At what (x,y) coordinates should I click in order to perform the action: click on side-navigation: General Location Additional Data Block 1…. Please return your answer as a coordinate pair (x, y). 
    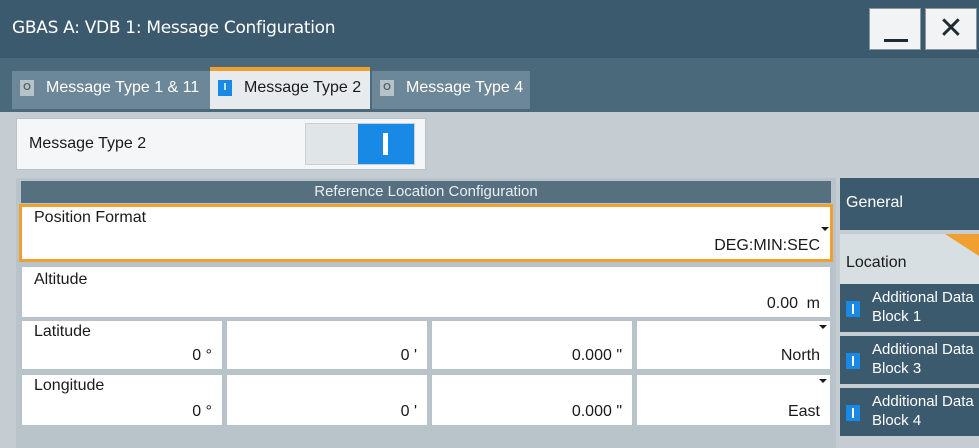
    Looking at the image, I should click on (909, 313).